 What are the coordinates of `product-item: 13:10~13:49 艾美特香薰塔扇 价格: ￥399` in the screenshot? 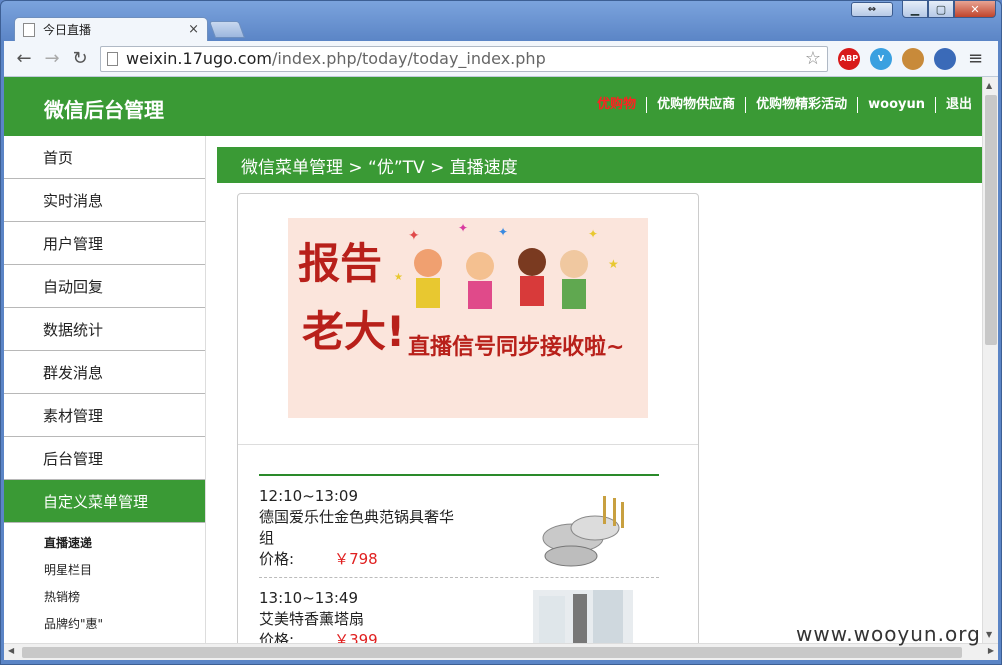 It's located at (459, 610).